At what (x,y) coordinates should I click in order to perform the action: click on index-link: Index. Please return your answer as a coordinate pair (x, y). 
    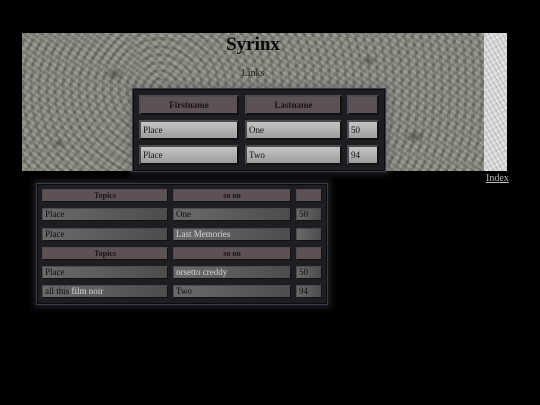
    Looking at the image, I should click on (497, 178).